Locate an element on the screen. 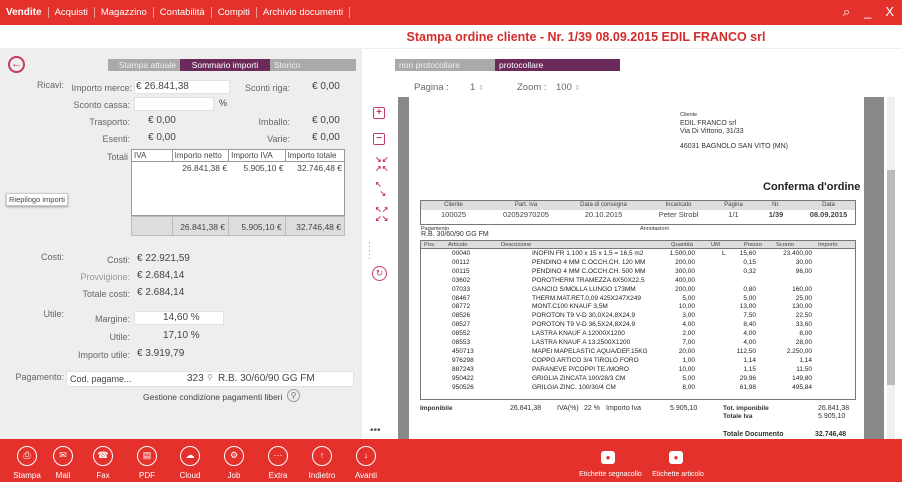  doc-totale-iva-value: 5.905,10 is located at coordinates (832, 416).